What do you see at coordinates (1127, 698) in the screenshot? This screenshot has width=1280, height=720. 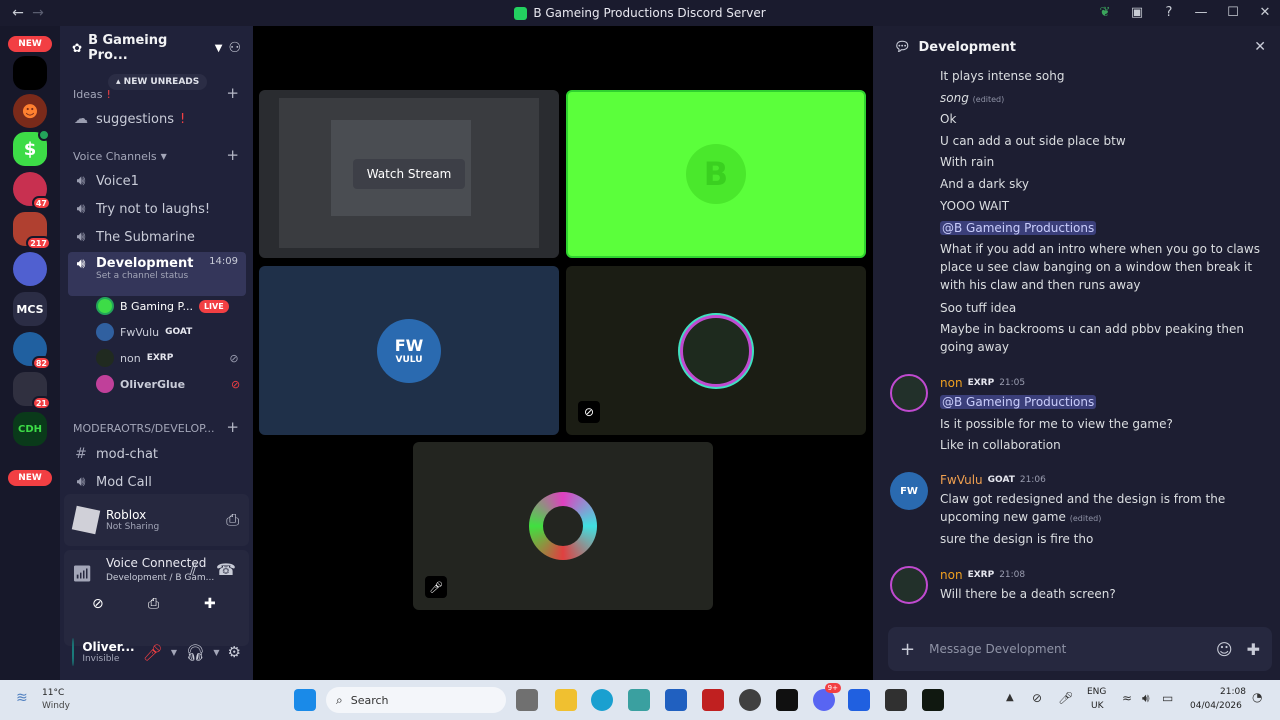 I see `wifi-icon: ≈` at bounding box center [1127, 698].